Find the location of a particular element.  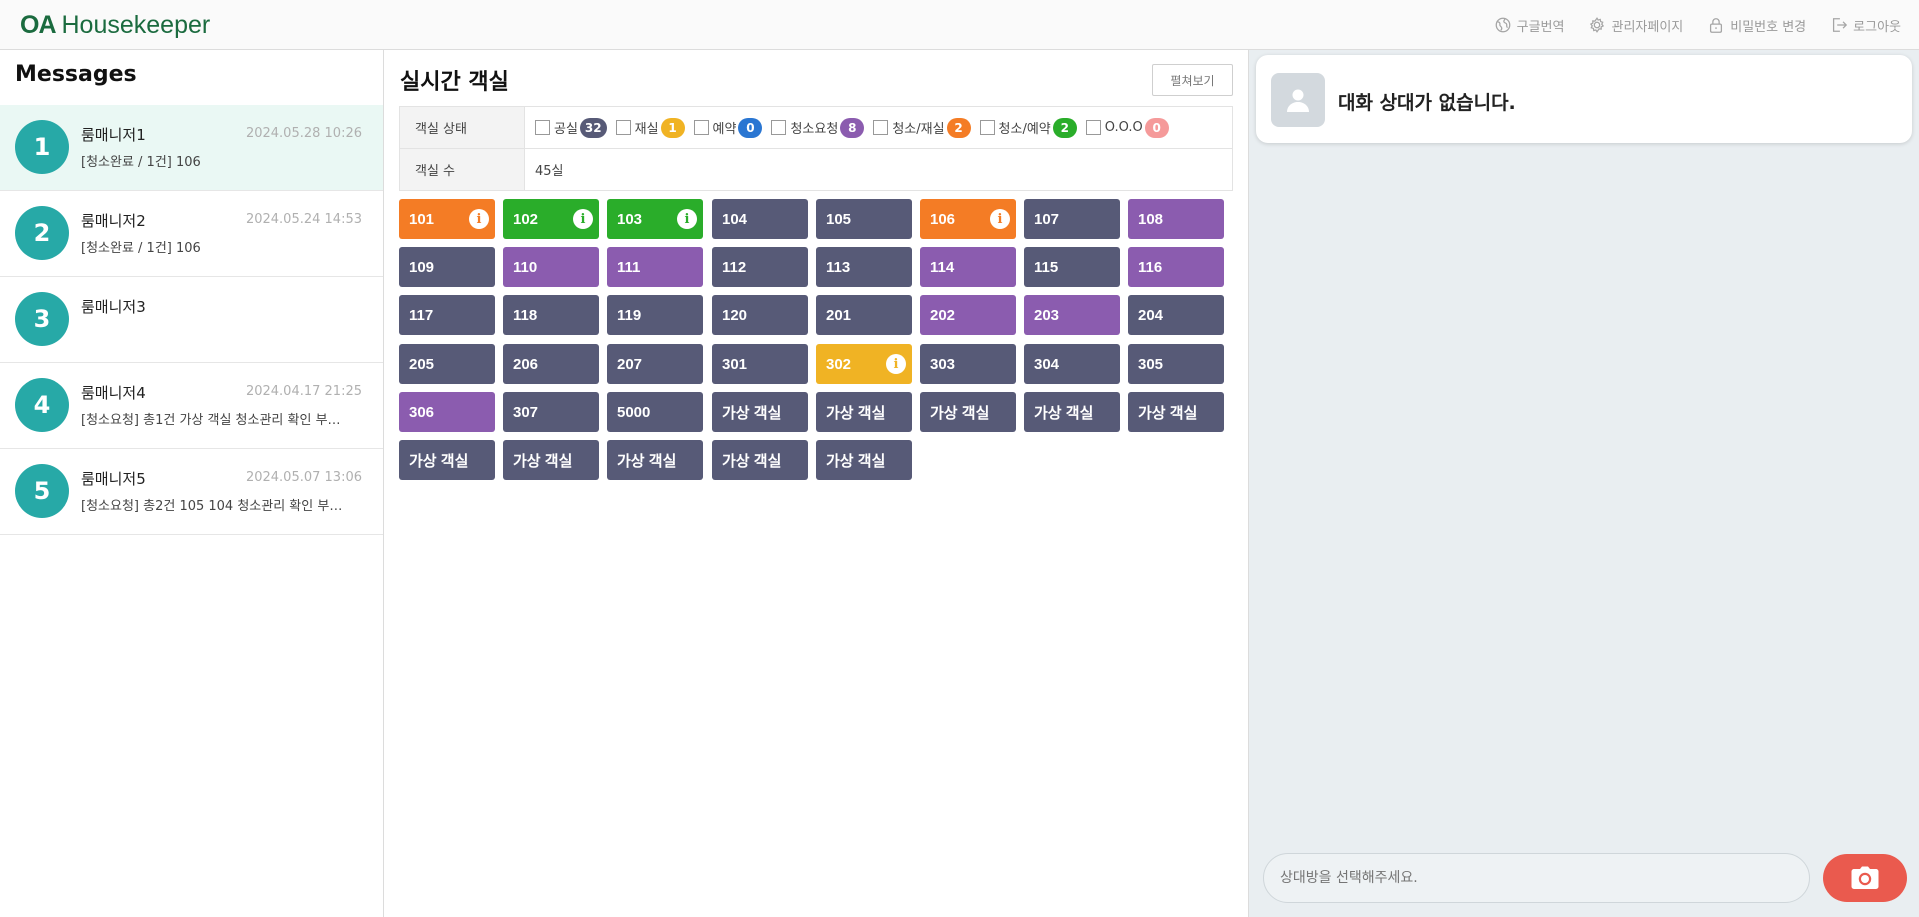

room-tile: 205 is located at coordinates (447, 364).